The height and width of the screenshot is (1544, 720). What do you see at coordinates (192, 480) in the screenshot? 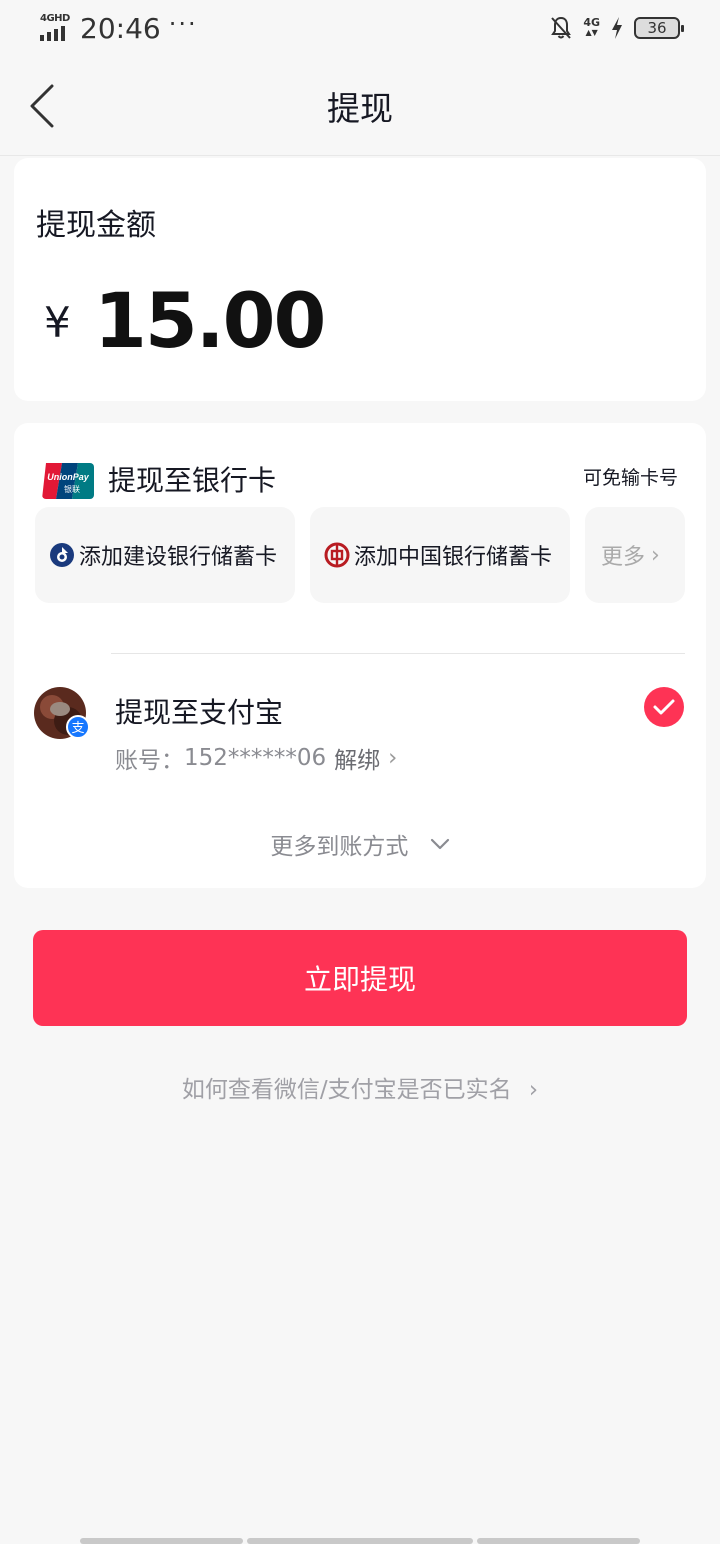
I see `bank-card-title: 提现至银行卡` at bounding box center [192, 480].